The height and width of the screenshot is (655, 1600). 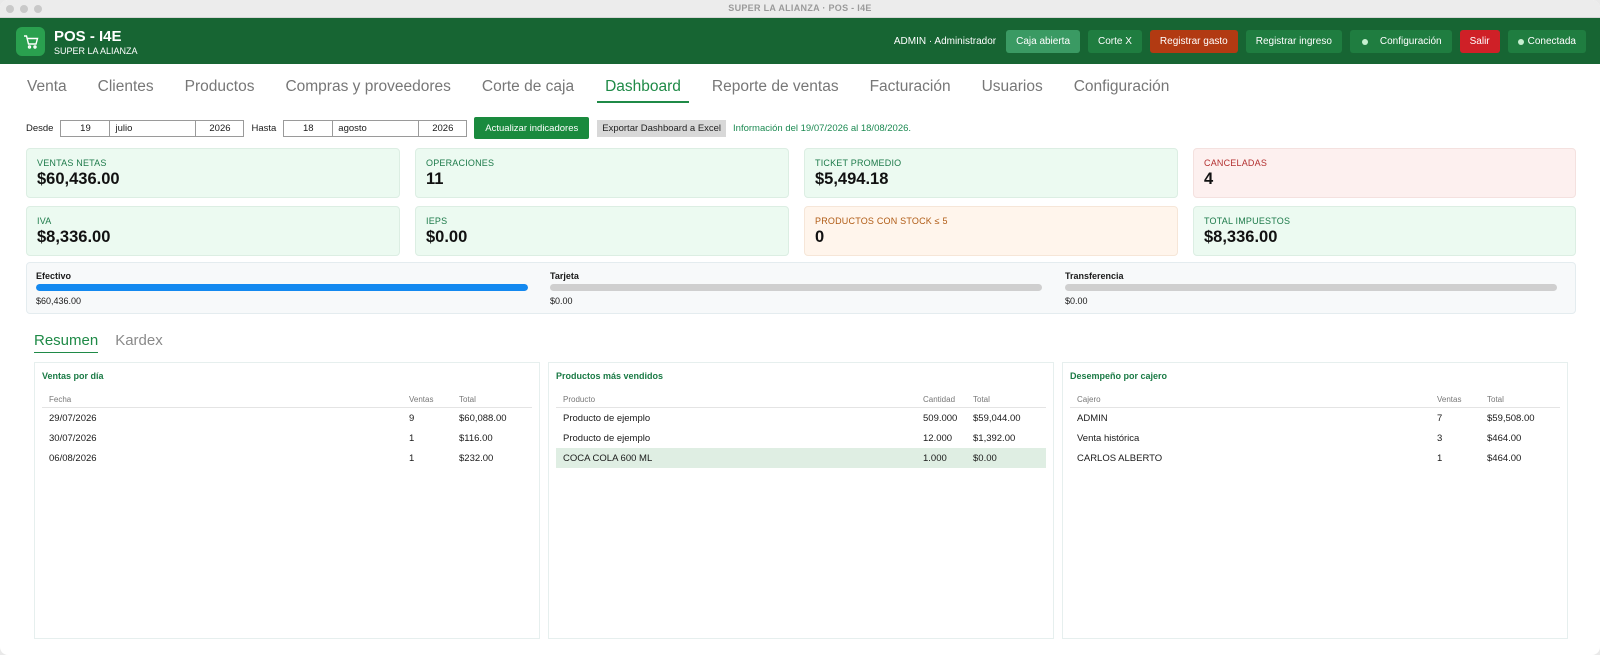 I want to click on kpi-label: PRODUCTOS CON STOCK ≤ 5, so click(x=881, y=221).